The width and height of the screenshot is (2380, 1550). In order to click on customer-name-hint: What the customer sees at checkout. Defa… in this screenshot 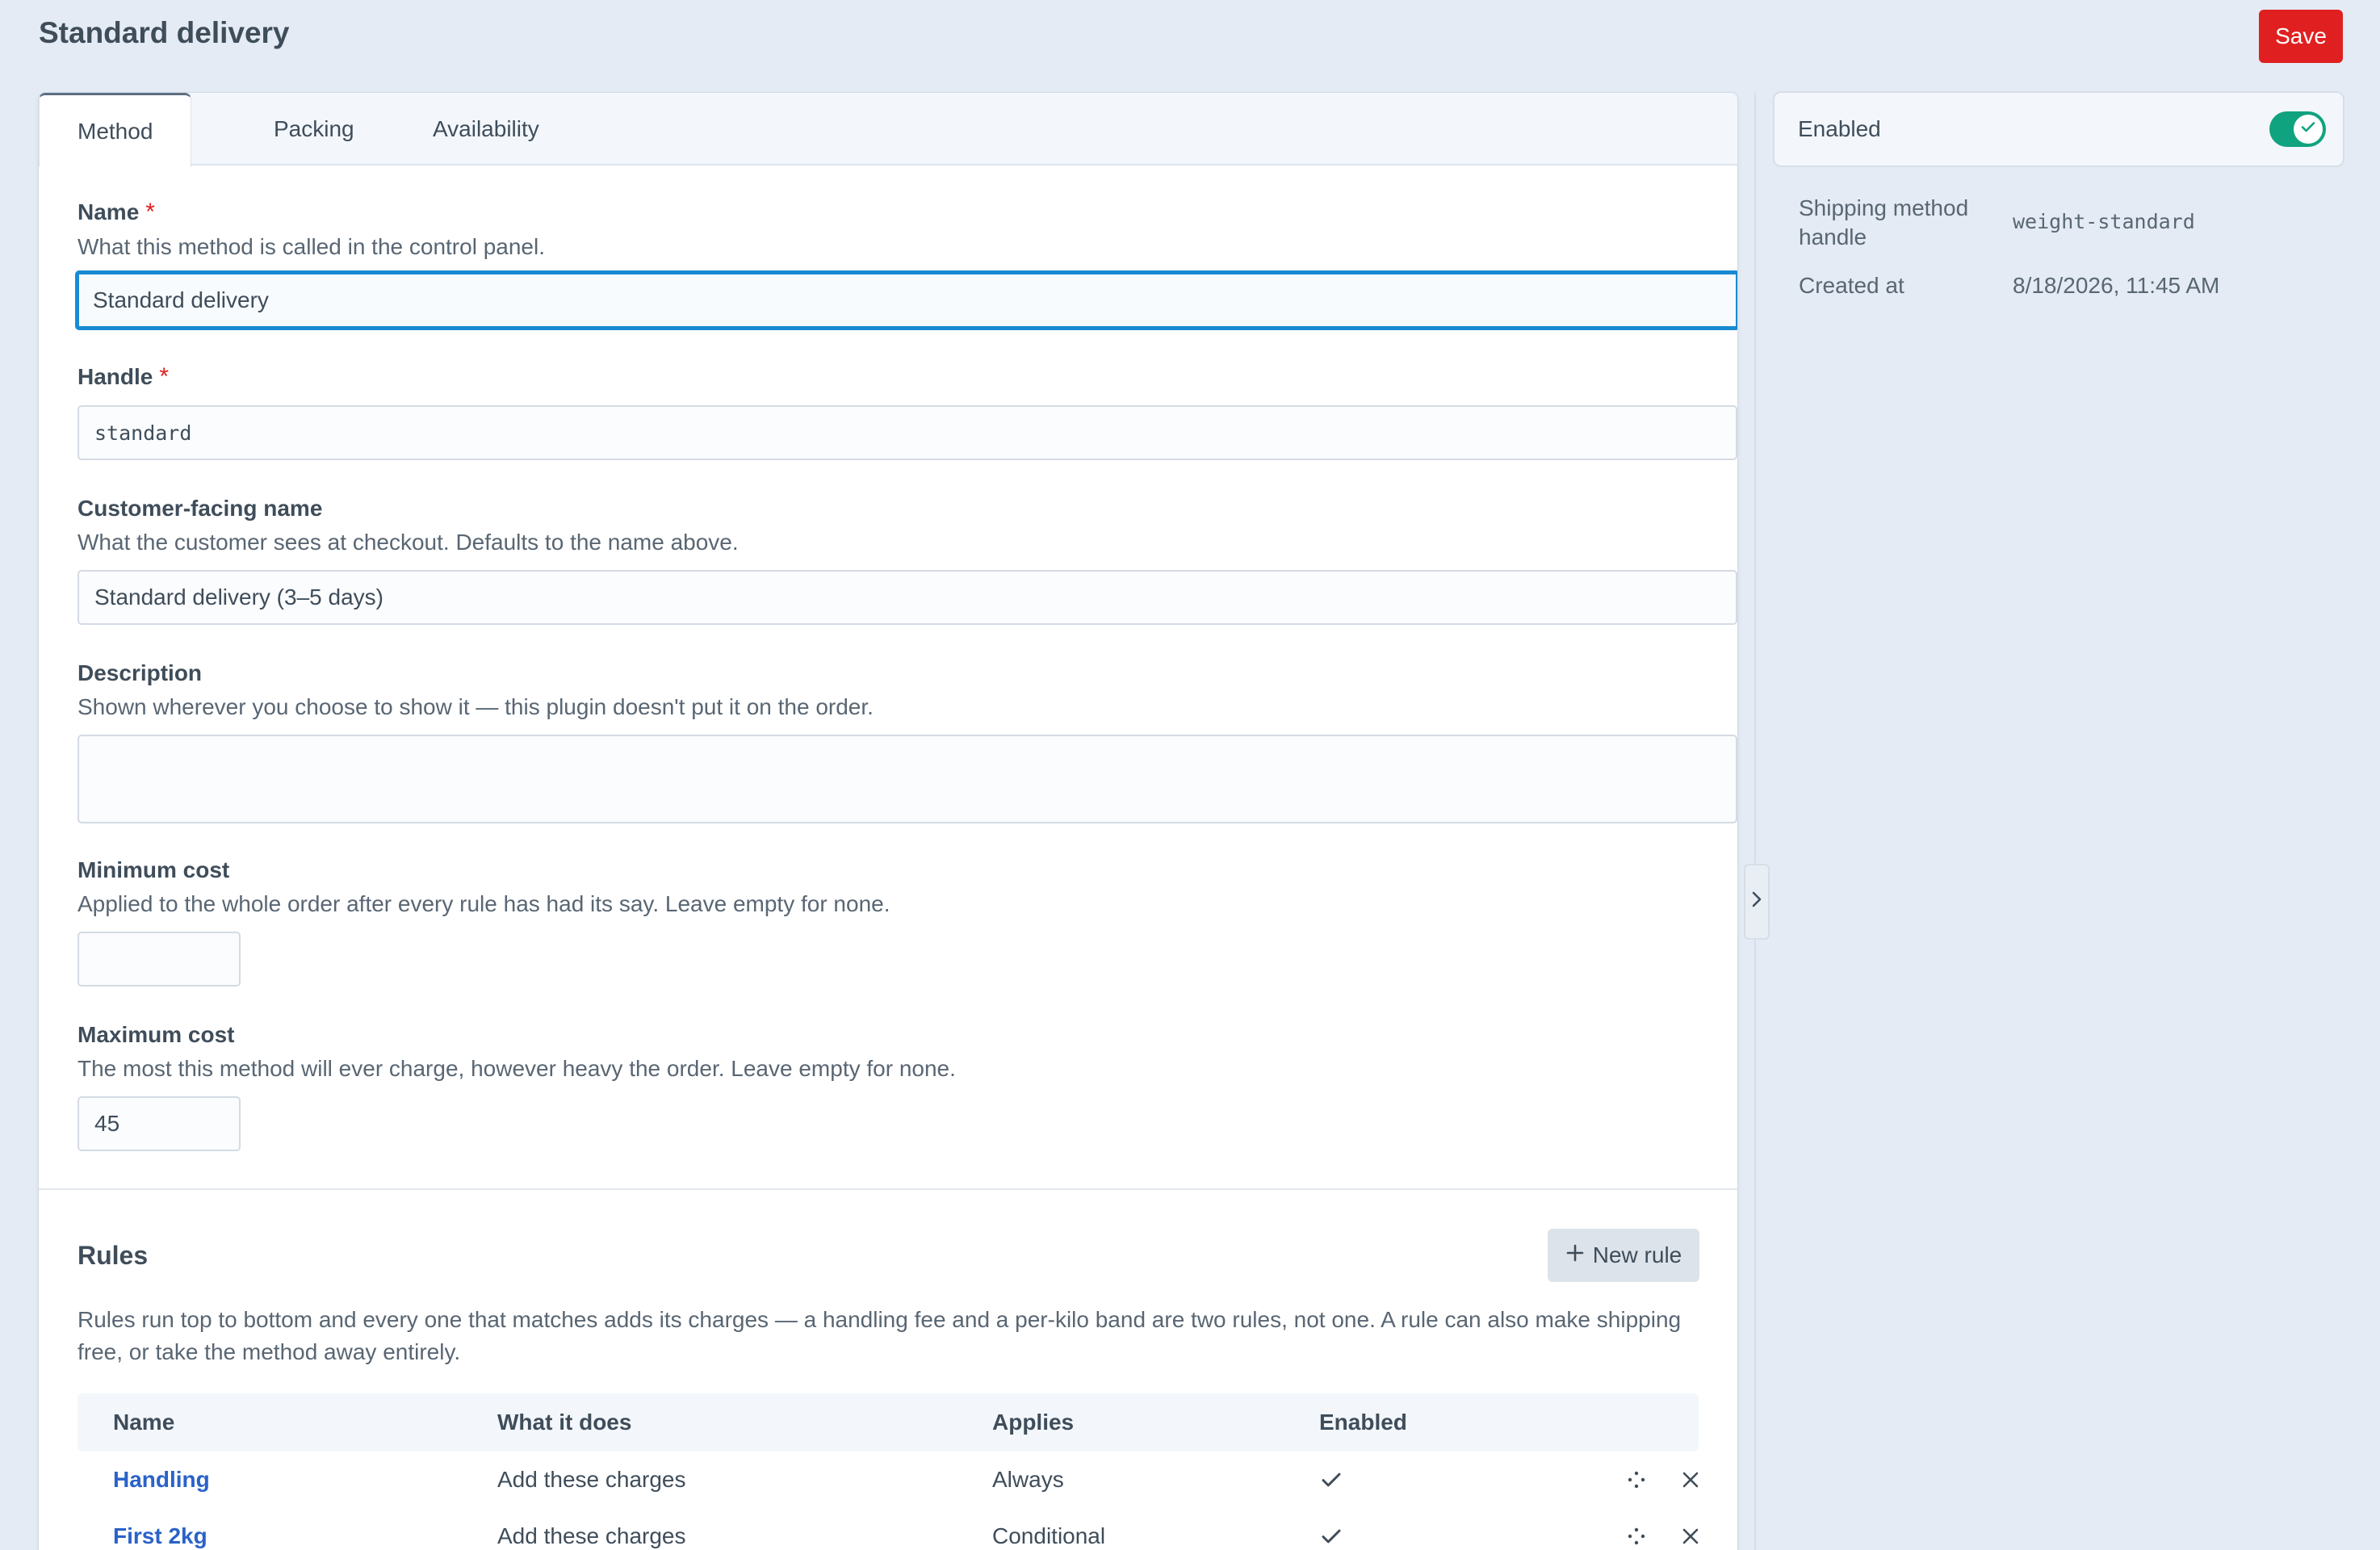, I will do `click(408, 542)`.